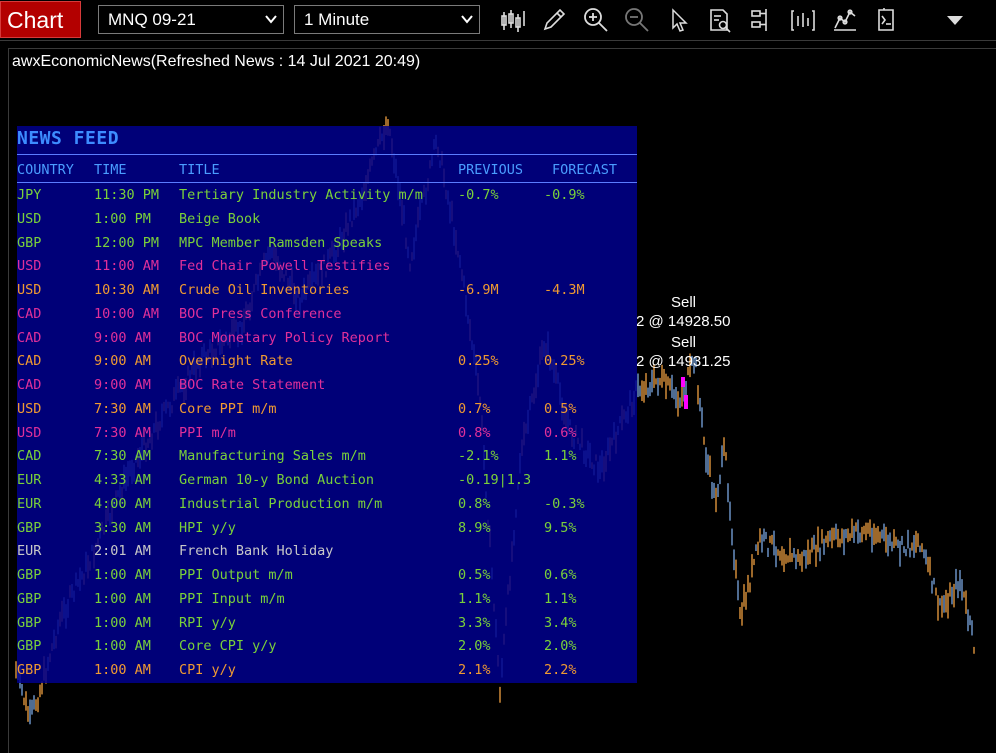 The image size is (996, 753). Describe the element at coordinates (45, 170) in the screenshot. I see `header-country: COUNTRY` at that location.